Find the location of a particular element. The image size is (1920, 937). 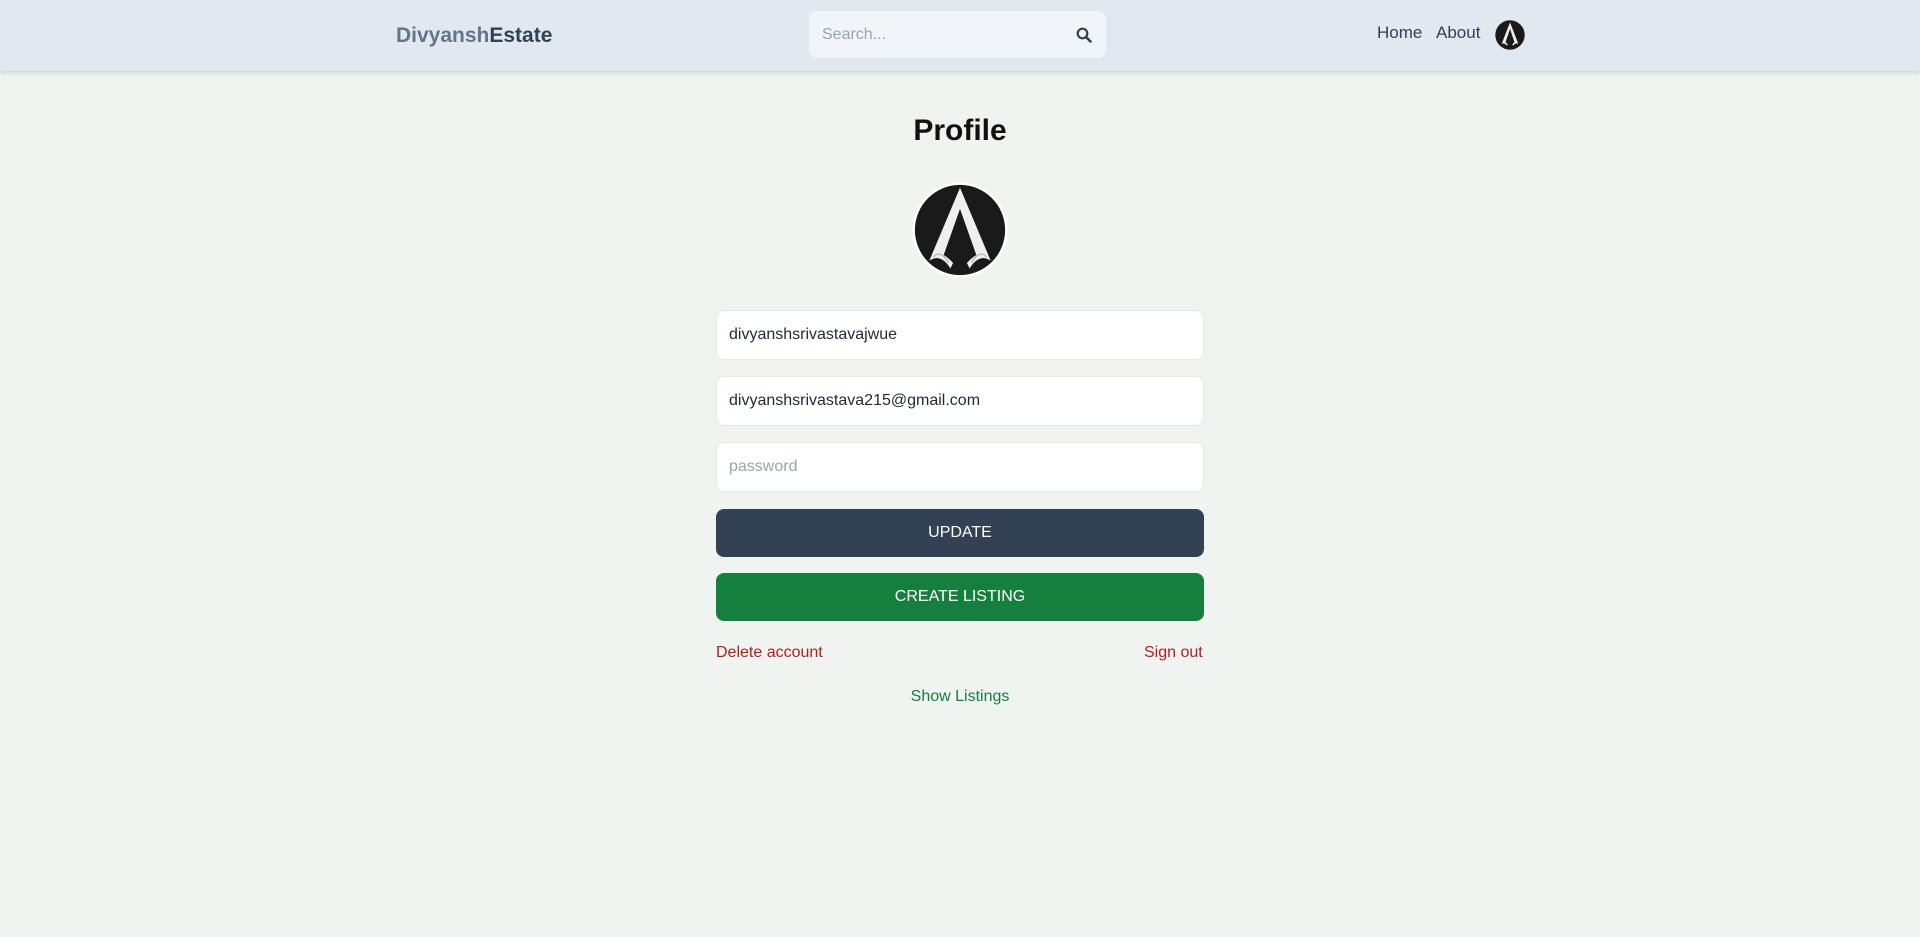

email-field is located at coordinates (960, 401).